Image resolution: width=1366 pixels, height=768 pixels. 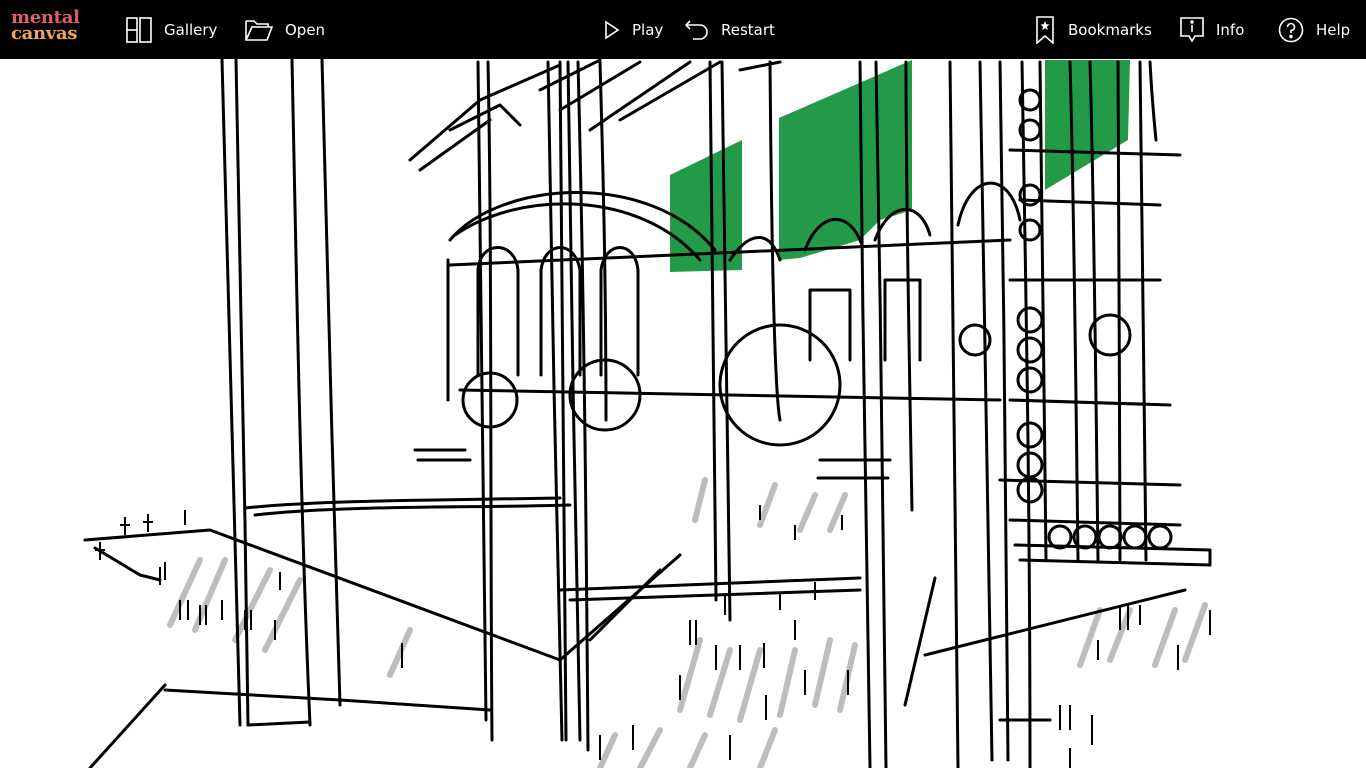 I want to click on gallery-label: Gallery, so click(x=191, y=29).